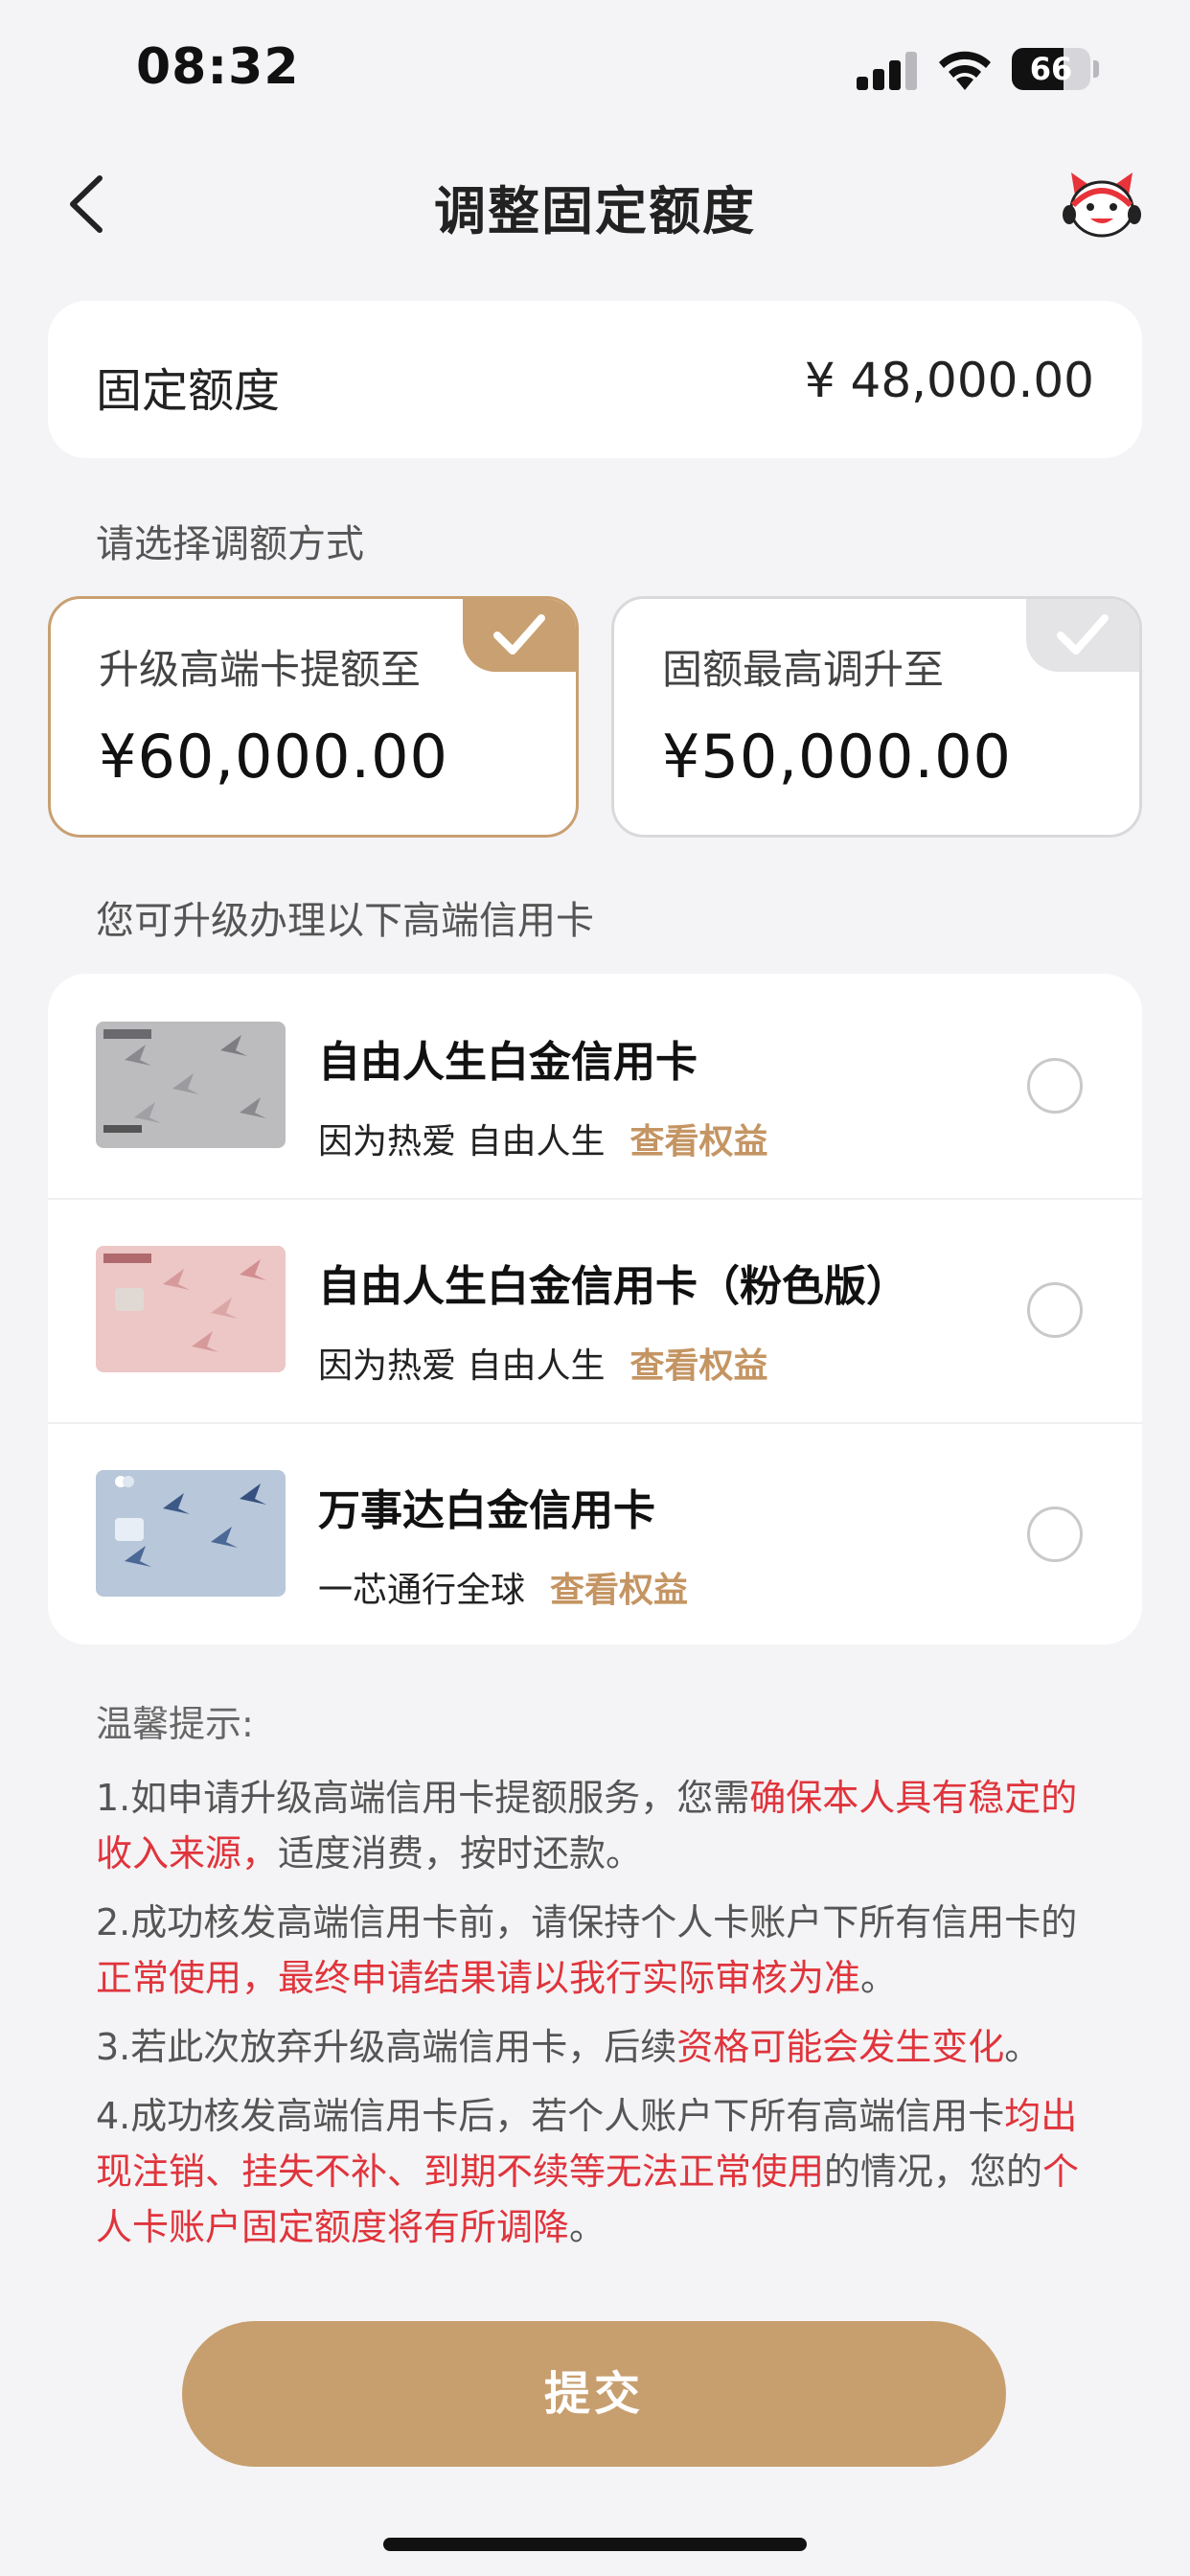  I want to click on tip-item: 3.若此次放弃升级高端信用卡，后续资格可能会发生变化。, so click(569, 2047).